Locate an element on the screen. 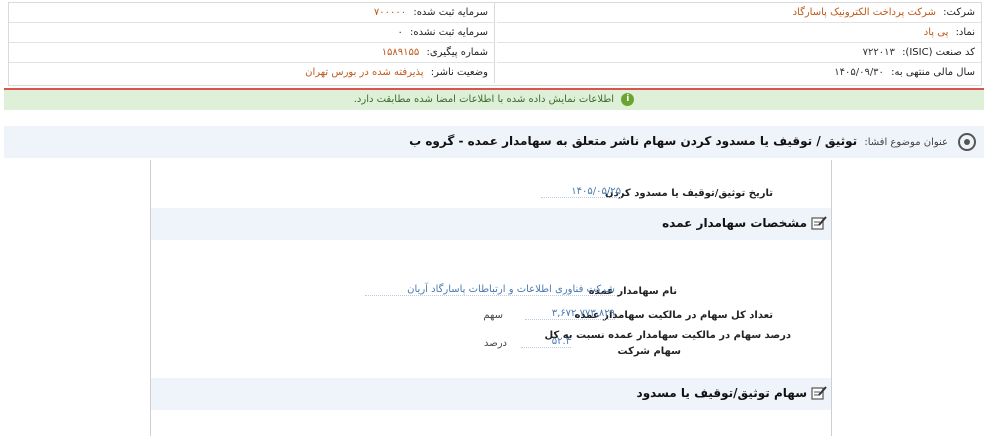  info-icon: i is located at coordinates (628, 99).